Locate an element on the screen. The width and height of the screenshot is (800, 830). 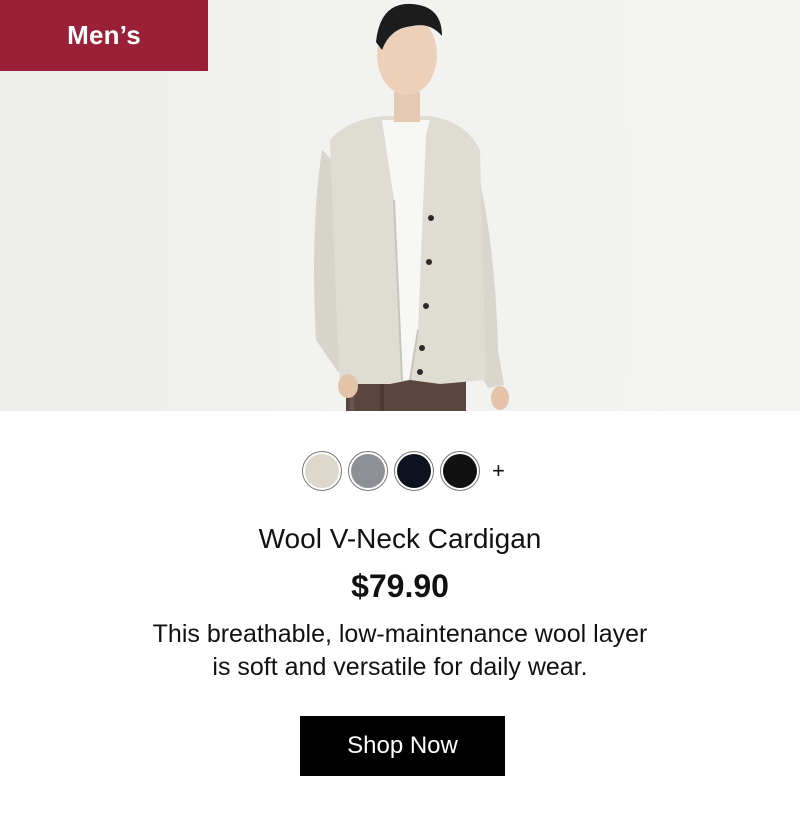
shop-now-button: Shop Now is located at coordinates (402, 746).